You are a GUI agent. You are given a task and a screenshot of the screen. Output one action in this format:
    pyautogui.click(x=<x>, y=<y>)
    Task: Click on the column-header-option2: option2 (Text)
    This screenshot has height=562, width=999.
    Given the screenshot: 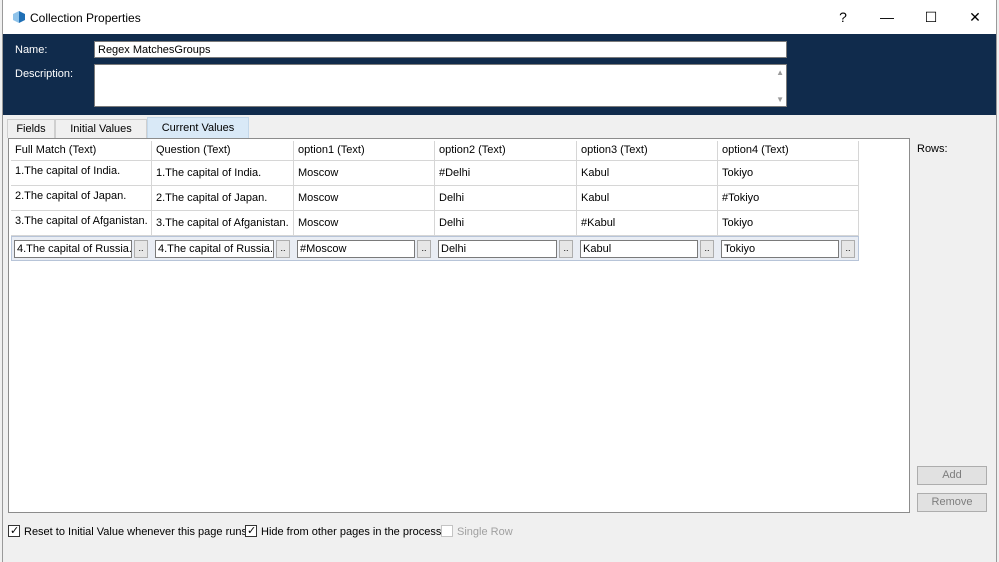 What is the action you would take?
    pyautogui.click(x=506, y=151)
    